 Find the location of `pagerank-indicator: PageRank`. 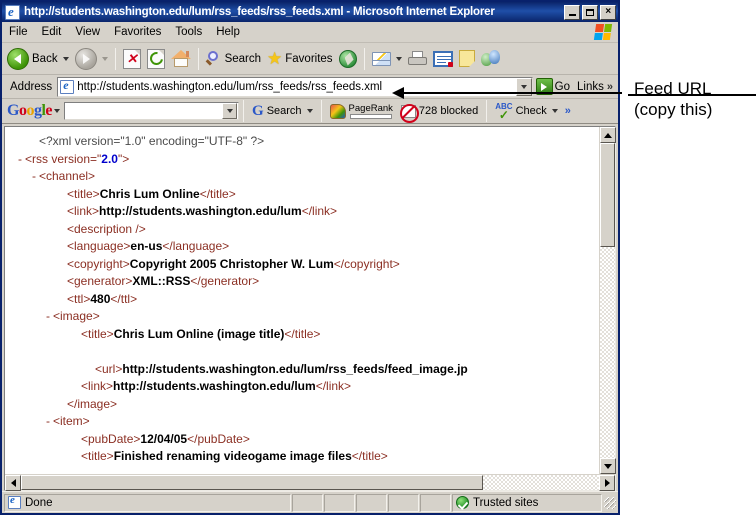

pagerank-indicator: PageRank is located at coordinates (361, 110).